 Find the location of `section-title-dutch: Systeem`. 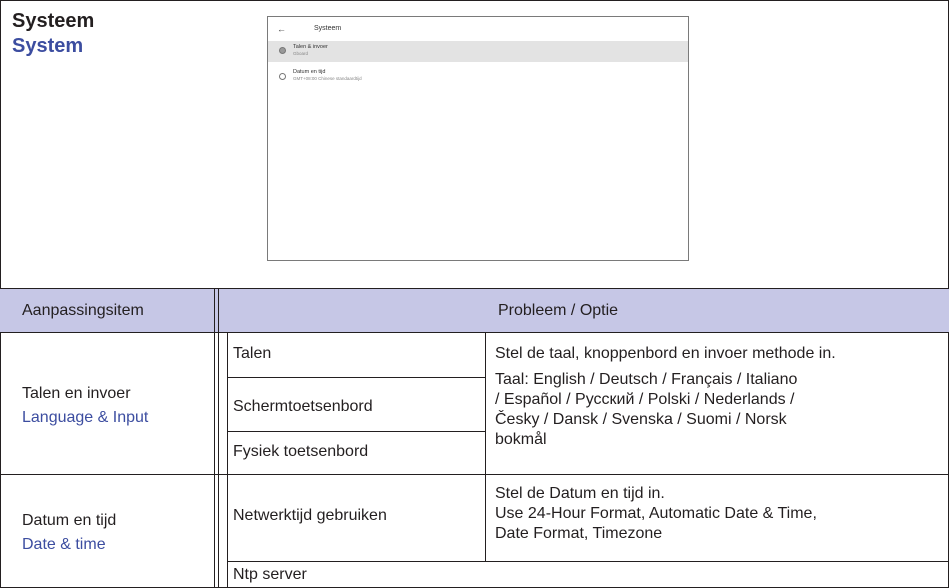

section-title-dutch: Systeem is located at coordinates (53, 21).